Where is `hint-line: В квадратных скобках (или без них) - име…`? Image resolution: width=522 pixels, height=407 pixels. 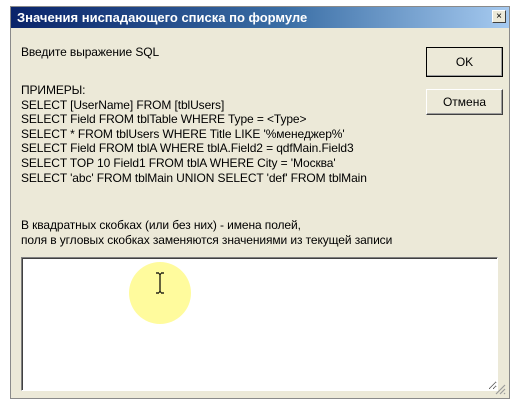 hint-line: В квадратных скобках (или без них) - име… is located at coordinates (161, 225).